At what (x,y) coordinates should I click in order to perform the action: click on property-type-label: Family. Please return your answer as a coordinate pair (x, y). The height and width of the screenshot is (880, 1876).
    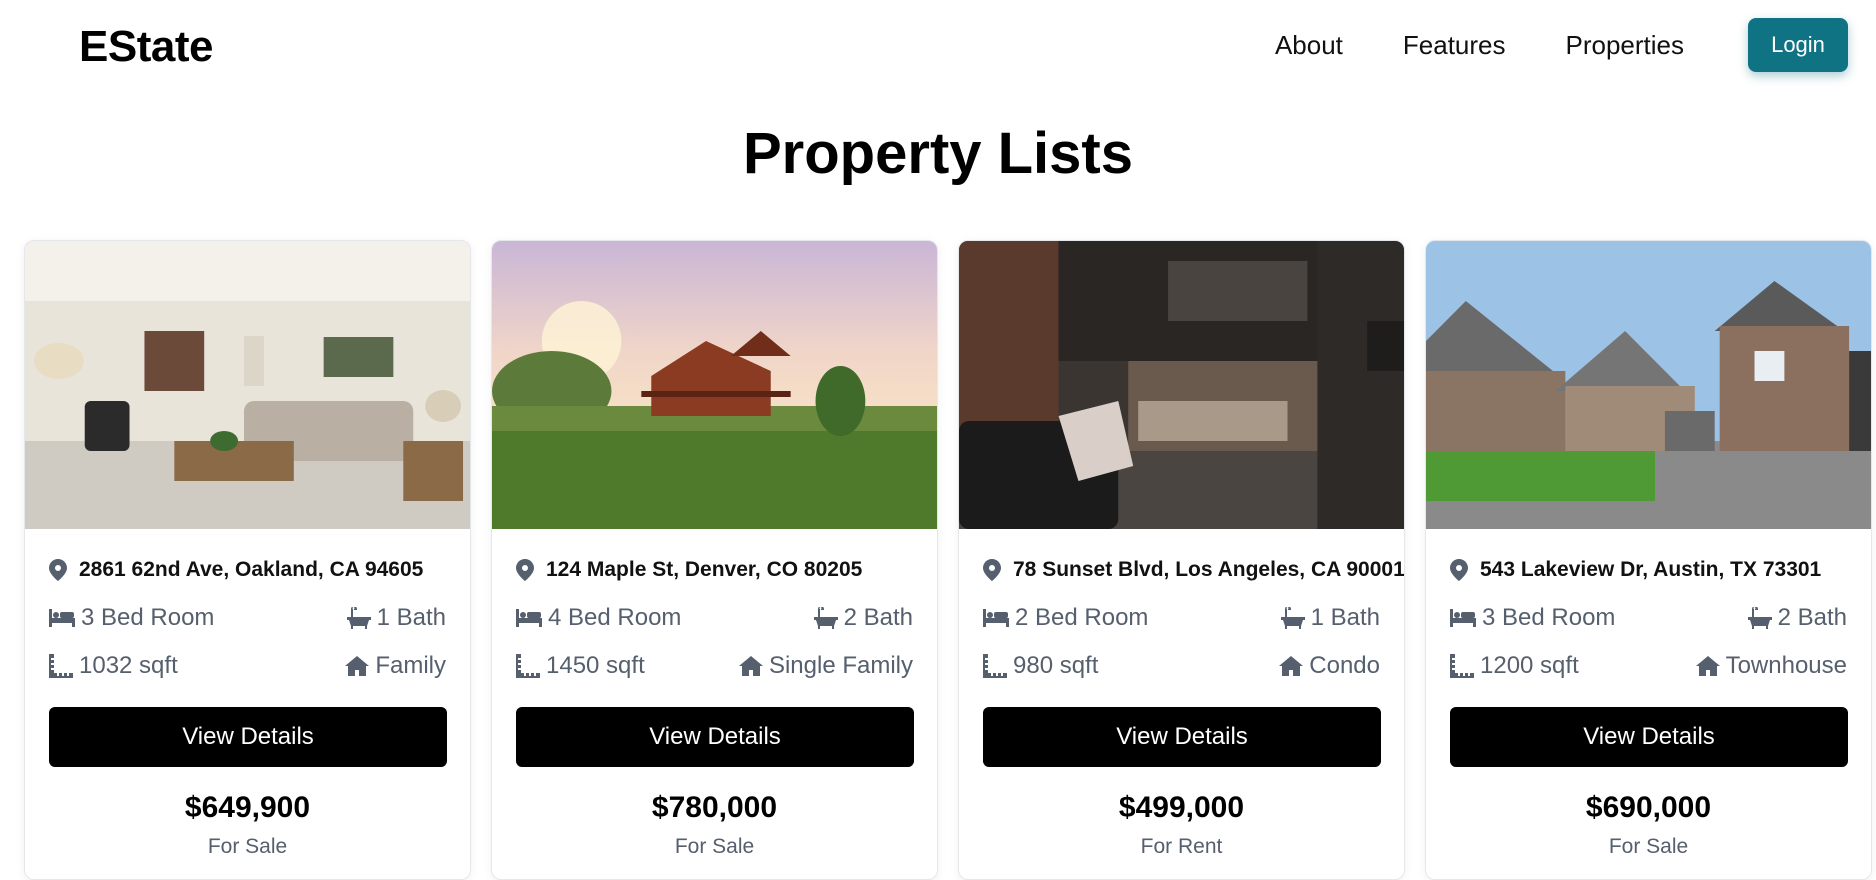
    Looking at the image, I should click on (410, 665).